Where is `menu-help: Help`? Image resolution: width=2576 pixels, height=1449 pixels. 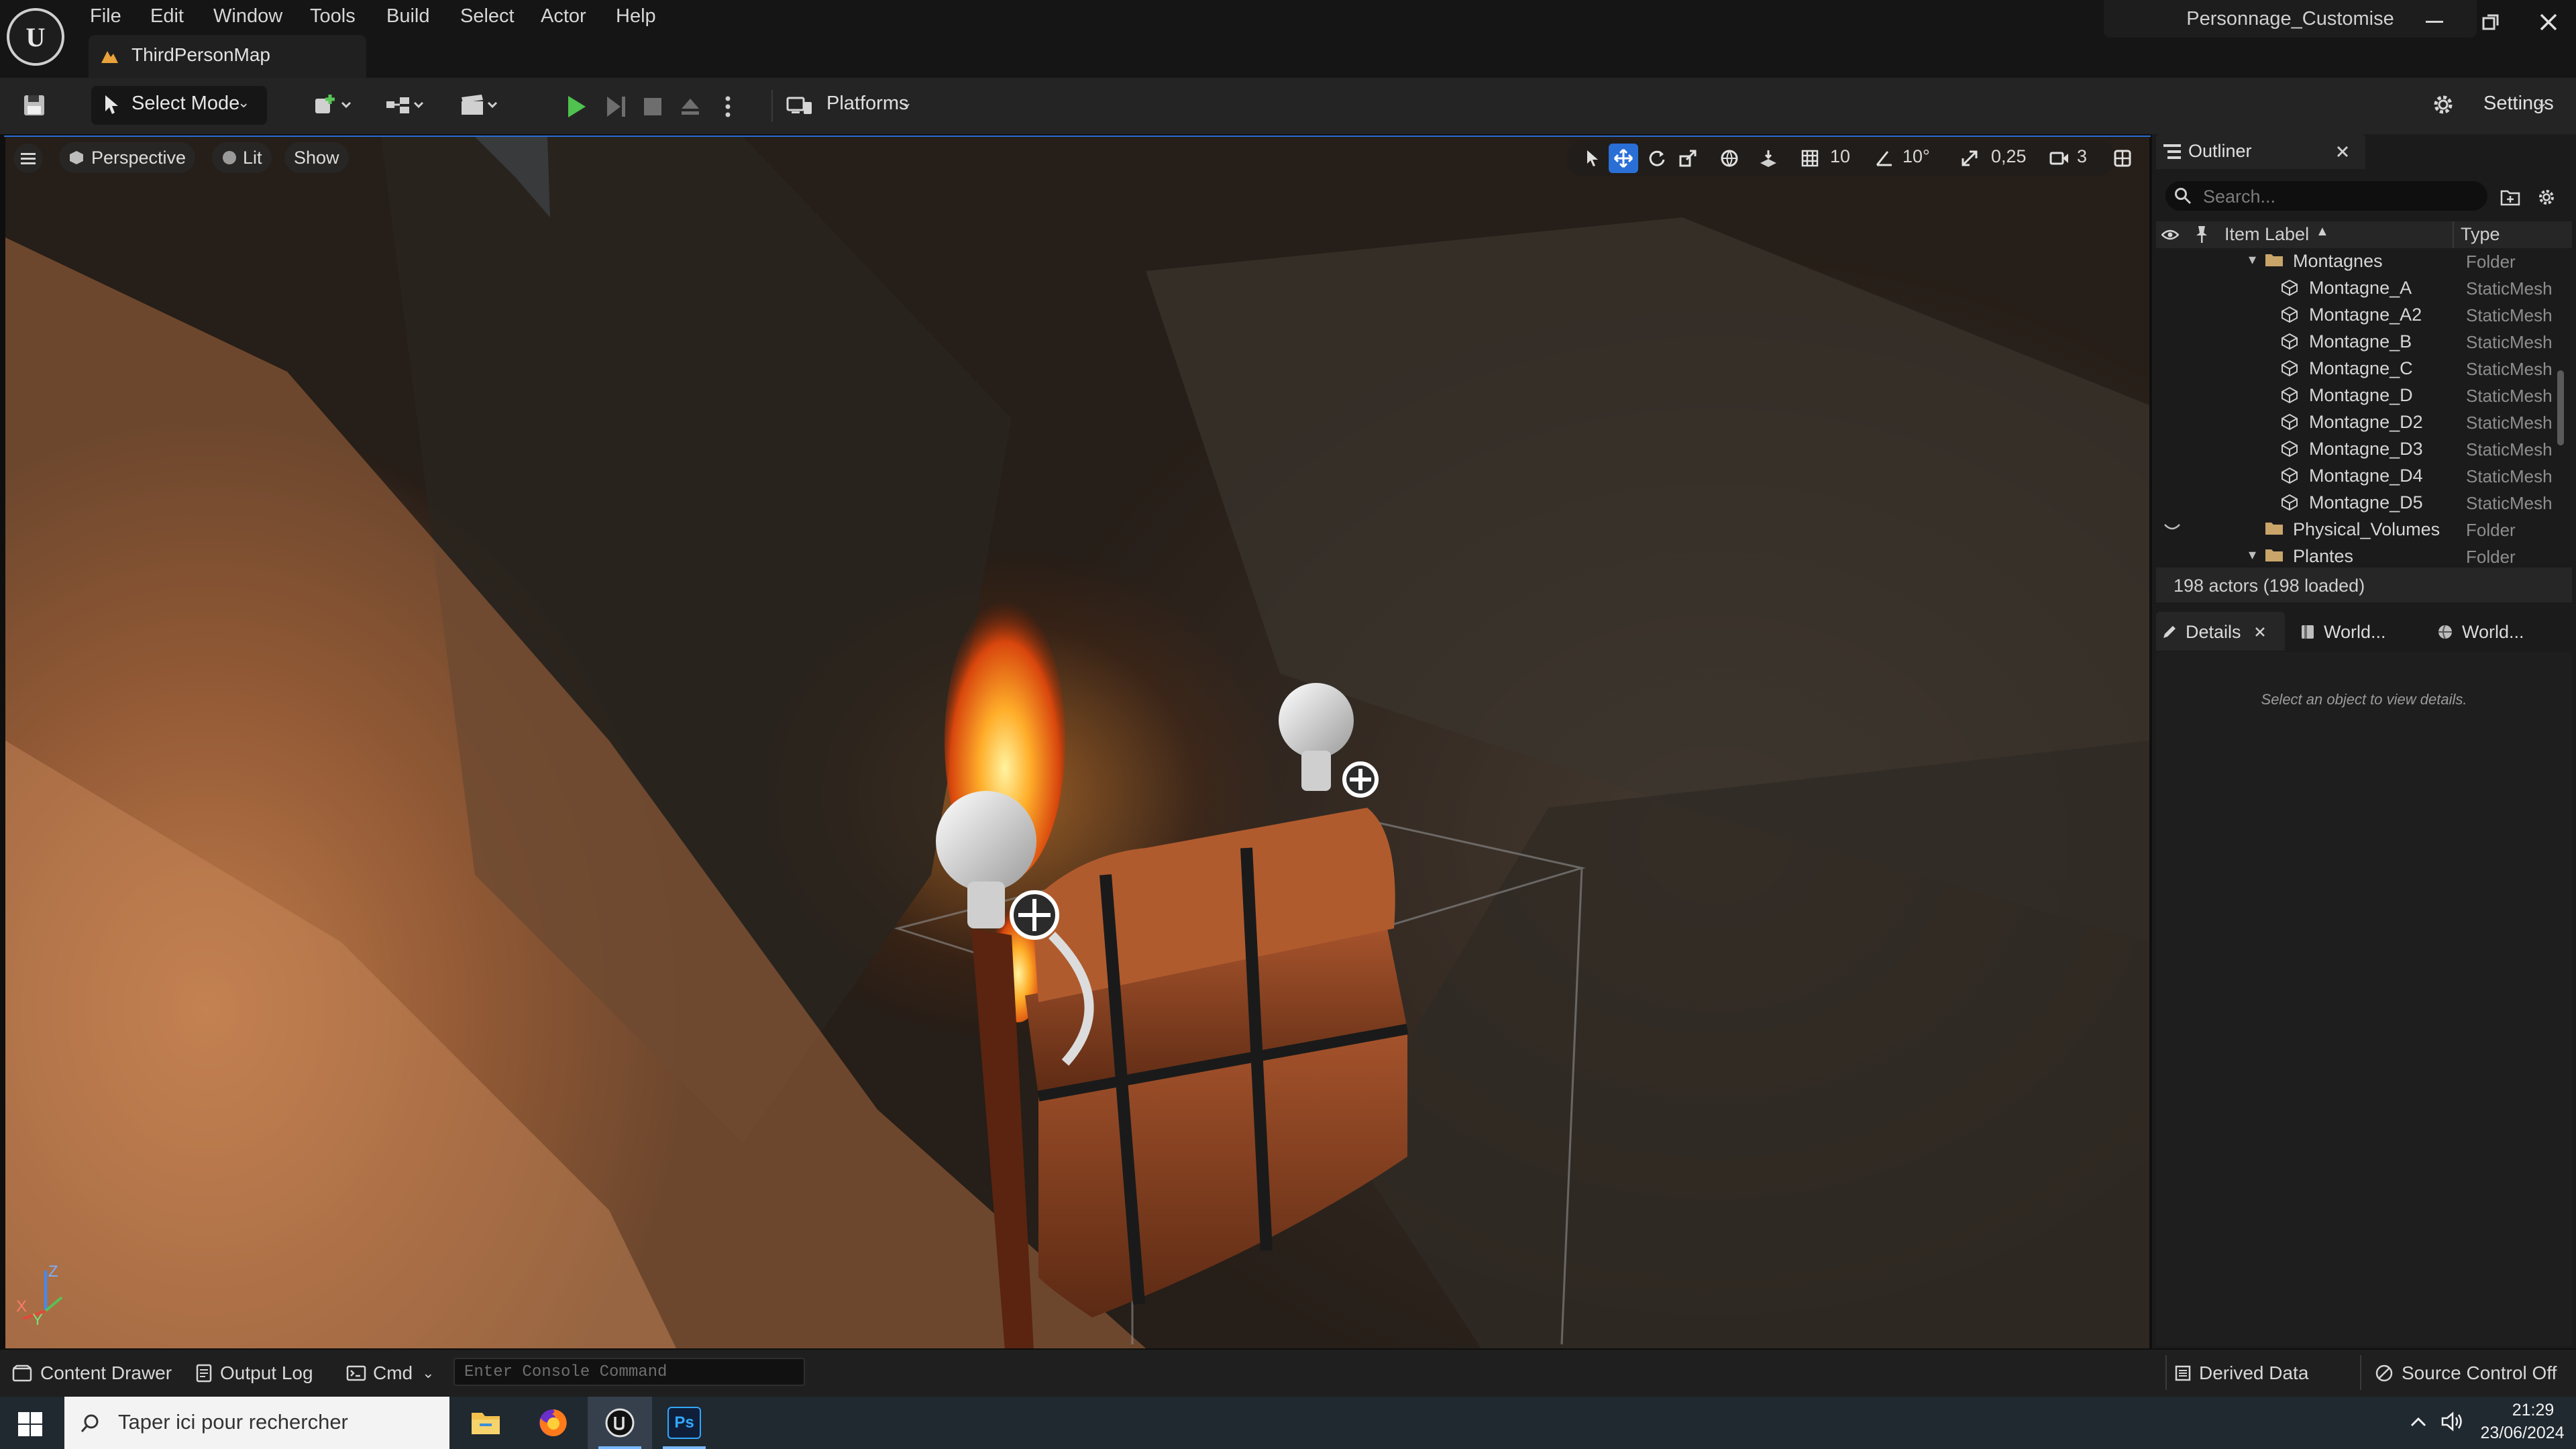 menu-help: Help is located at coordinates (636, 16).